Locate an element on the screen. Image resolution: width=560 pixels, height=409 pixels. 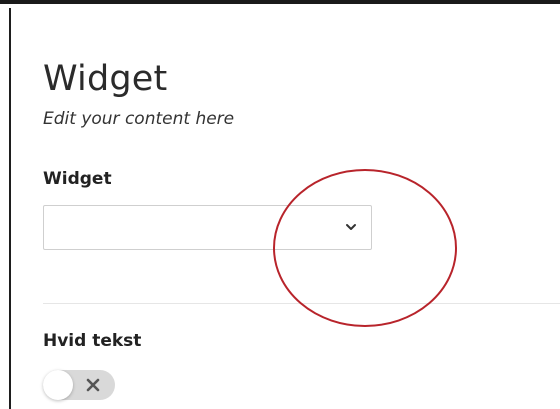
toggle-knob is located at coordinates (58, 385).